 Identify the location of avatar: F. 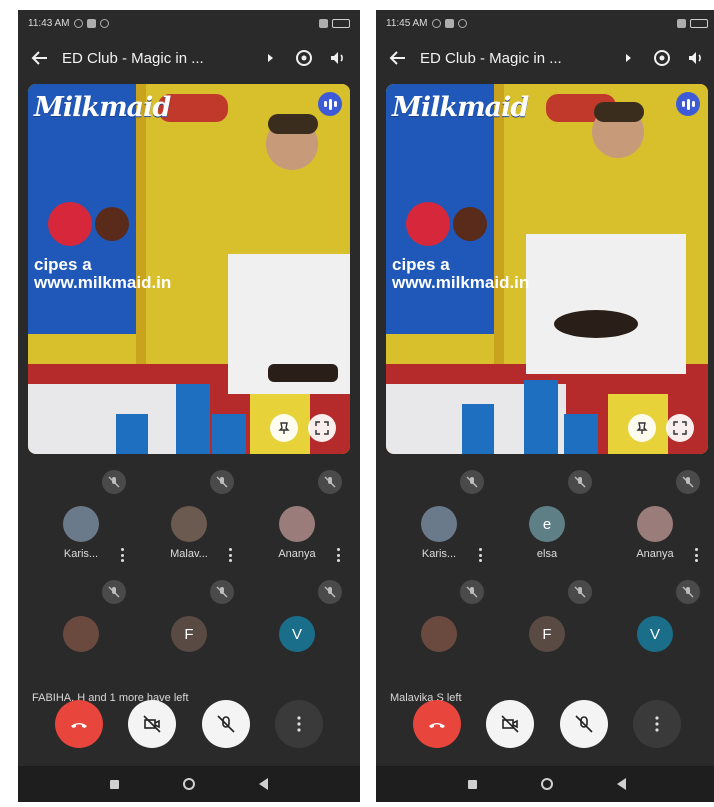
(547, 634).